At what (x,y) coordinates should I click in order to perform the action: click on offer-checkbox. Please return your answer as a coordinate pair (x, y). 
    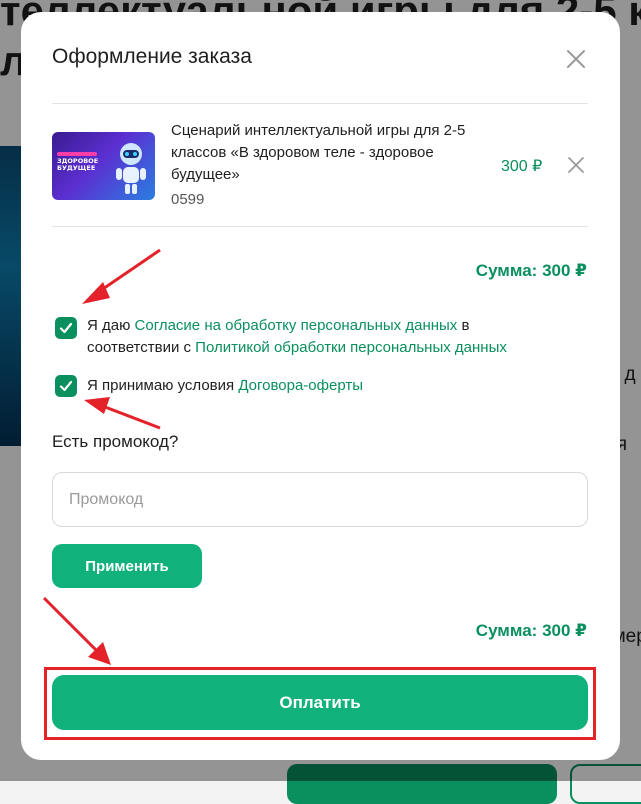
    Looking at the image, I should click on (66, 386).